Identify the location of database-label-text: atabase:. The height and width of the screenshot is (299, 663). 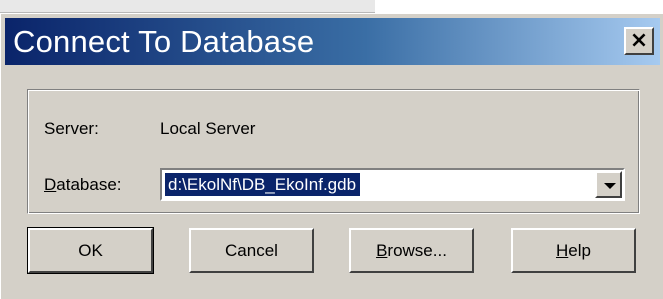
(89, 184).